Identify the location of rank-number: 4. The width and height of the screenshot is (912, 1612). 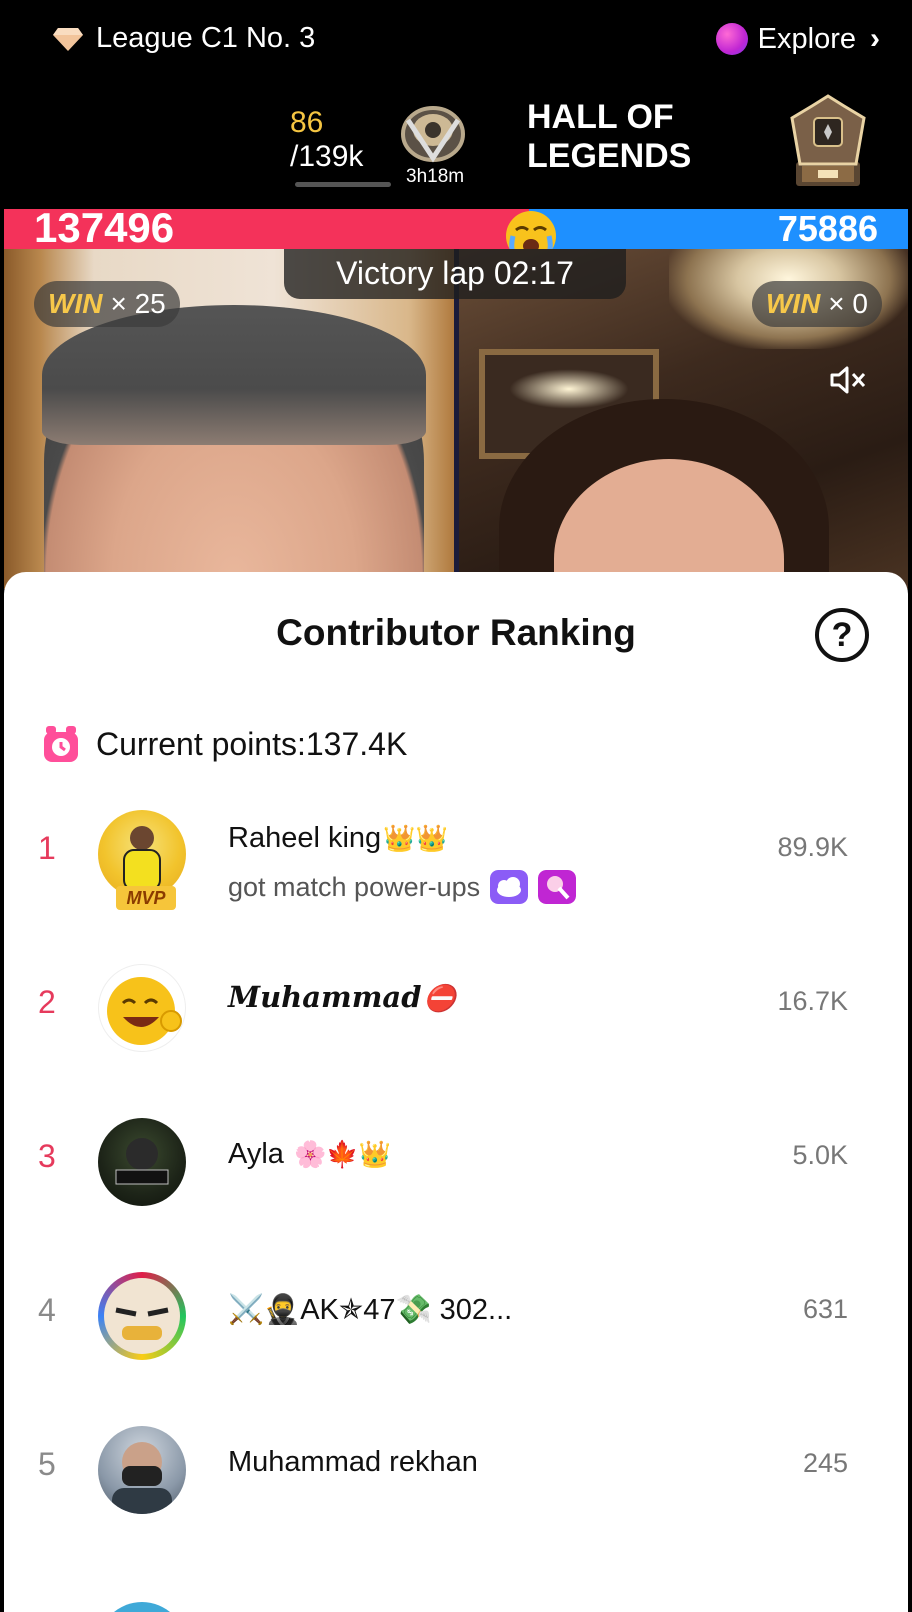
(47, 1310).